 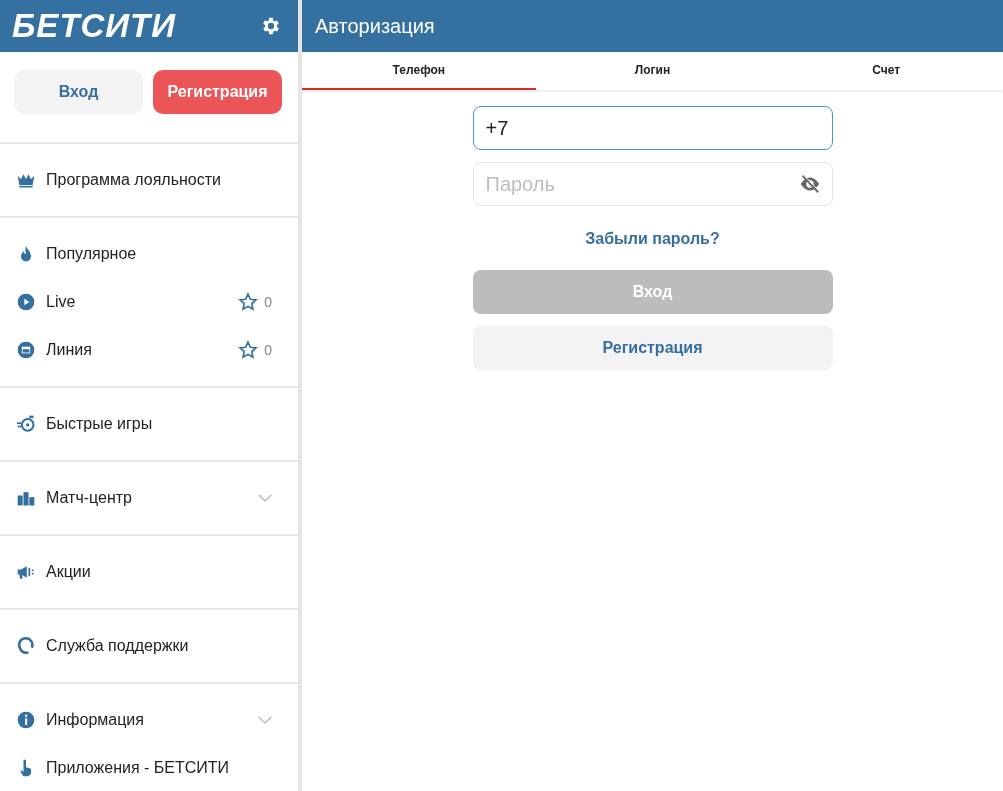 What do you see at coordinates (271, 26) in the screenshot?
I see `settings-icon` at bounding box center [271, 26].